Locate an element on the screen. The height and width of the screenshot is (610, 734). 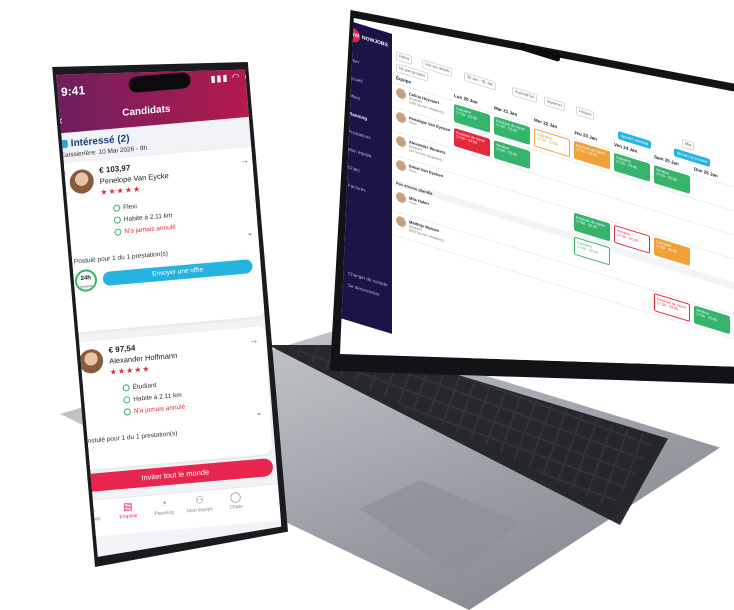
candidate-status-text: Étudiant is located at coordinates (144, 386).